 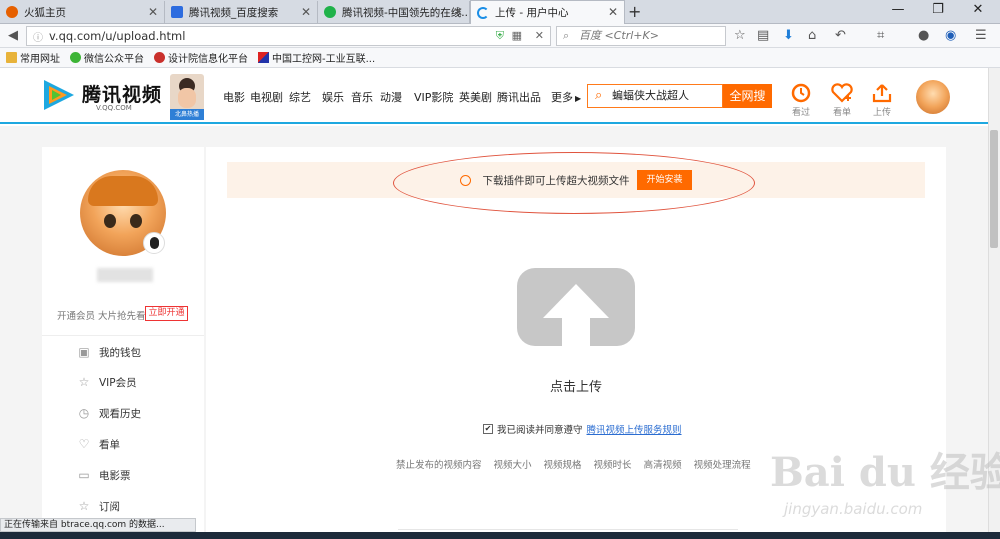 I want to click on tencent-video-logo-icon, so click(x=58, y=95).